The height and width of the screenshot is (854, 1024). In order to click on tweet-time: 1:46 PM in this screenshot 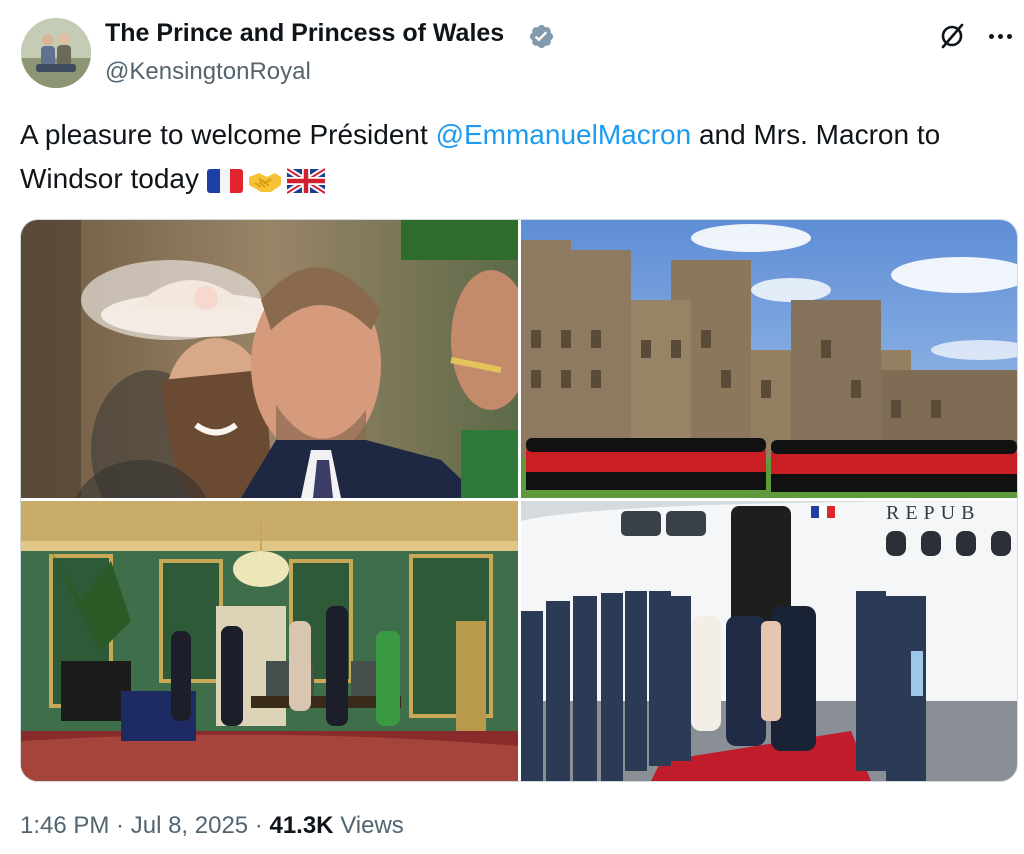, I will do `click(64, 825)`.